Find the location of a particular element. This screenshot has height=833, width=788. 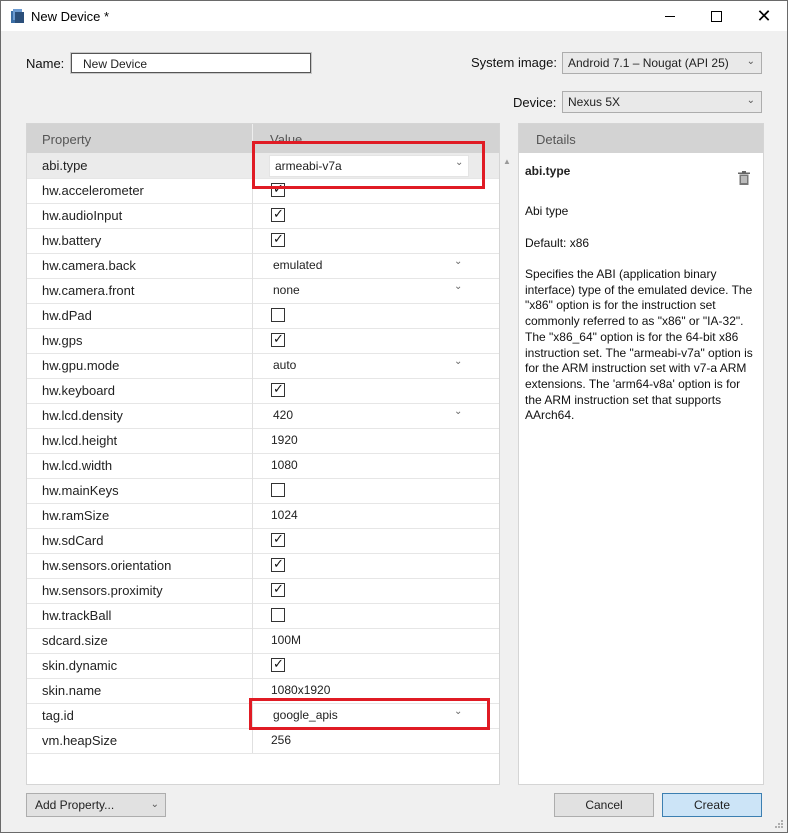

details-header: Details is located at coordinates (641, 138).